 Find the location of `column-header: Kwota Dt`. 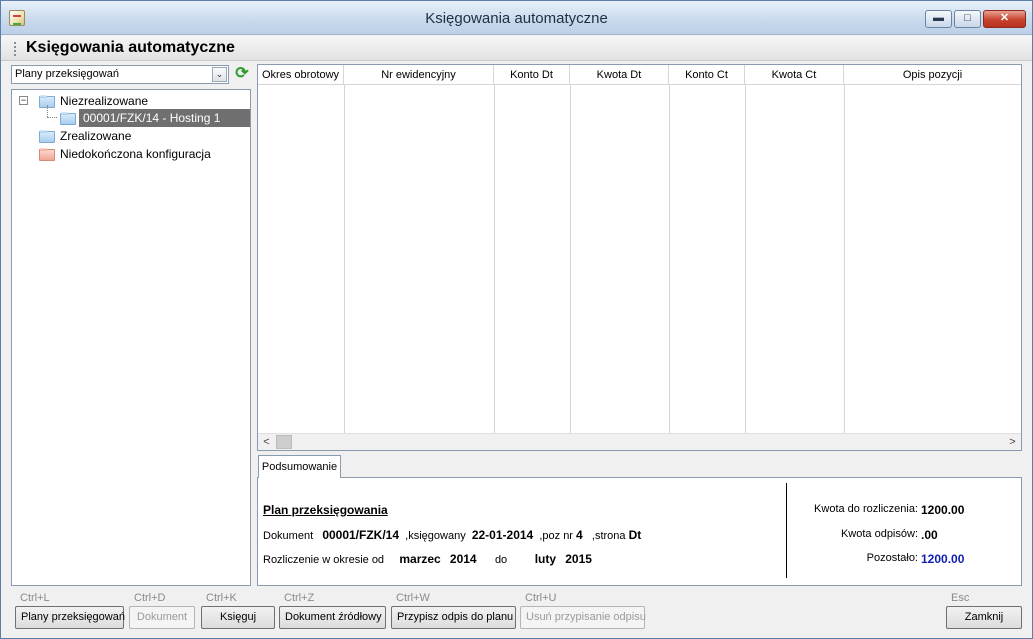

column-header: Kwota Dt is located at coordinates (619, 75).